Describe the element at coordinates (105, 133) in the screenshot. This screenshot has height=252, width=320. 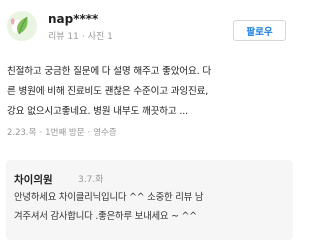
I see `receipt-proof: 영수증` at that location.